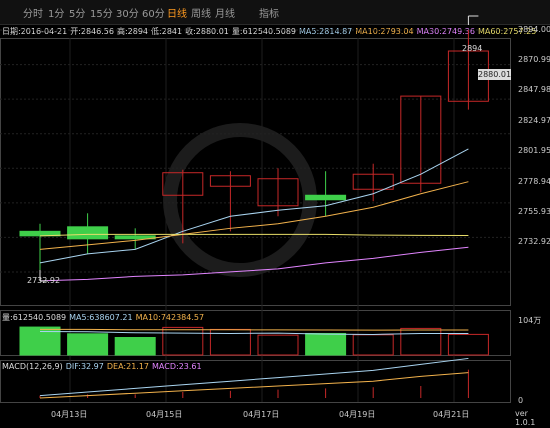 The height and width of the screenshot is (428, 550). What do you see at coordinates (101, 317) in the screenshot?
I see `volume-ma5: MA5:638607.21` at bounding box center [101, 317].